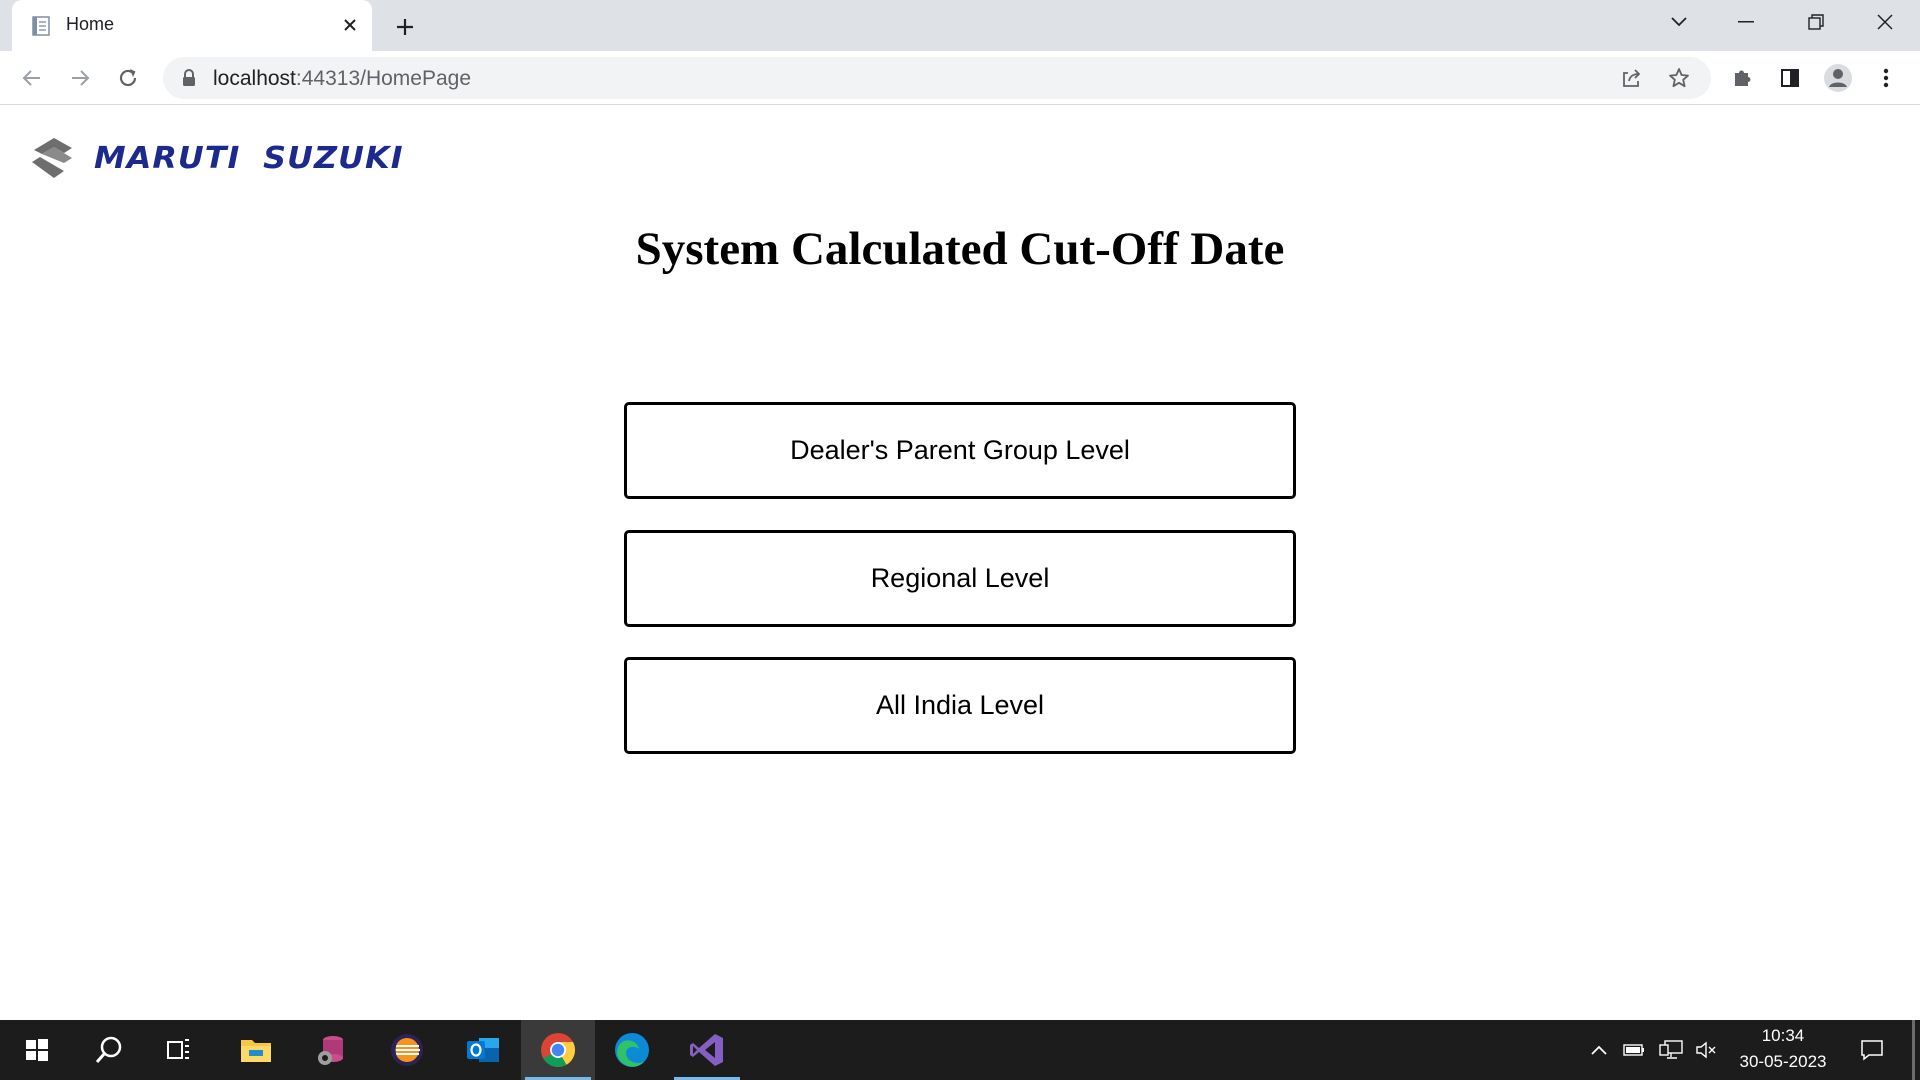  I want to click on suzuki-s-logo-icon, so click(52, 158).